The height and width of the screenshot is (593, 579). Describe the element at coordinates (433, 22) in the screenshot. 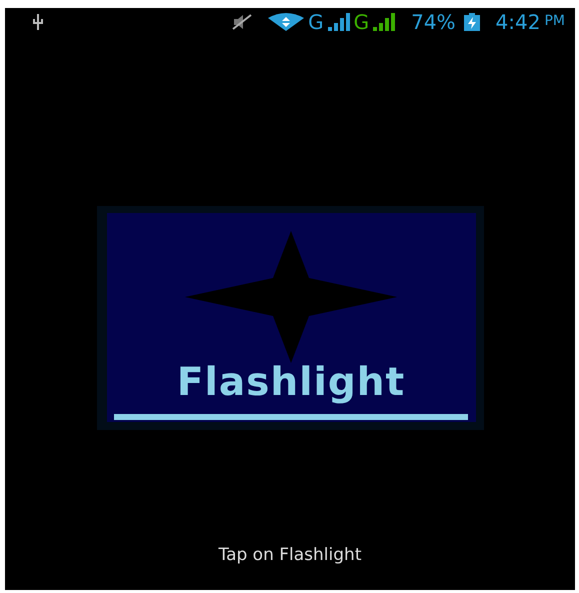

I see `battery-percentage: 74%` at that location.